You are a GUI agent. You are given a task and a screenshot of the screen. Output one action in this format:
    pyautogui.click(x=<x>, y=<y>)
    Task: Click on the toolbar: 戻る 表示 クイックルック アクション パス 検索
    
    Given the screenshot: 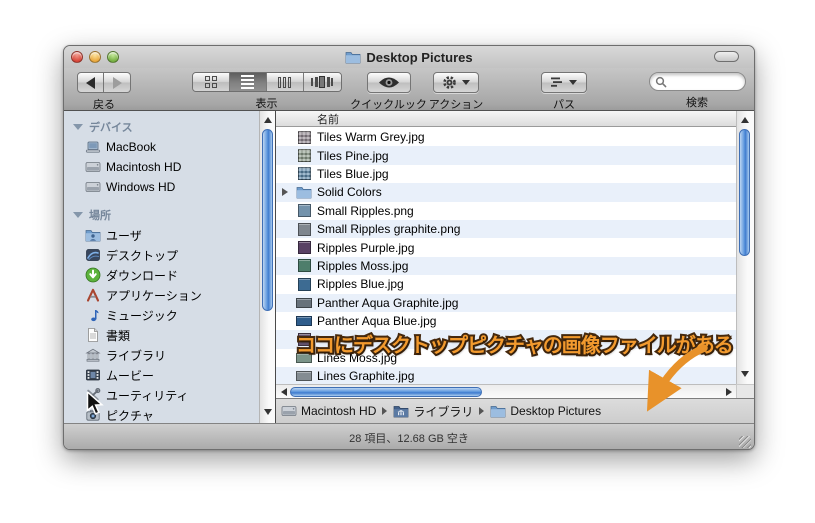 What is the action you would take?
    pyautogui.click(x=409, y=89)
    